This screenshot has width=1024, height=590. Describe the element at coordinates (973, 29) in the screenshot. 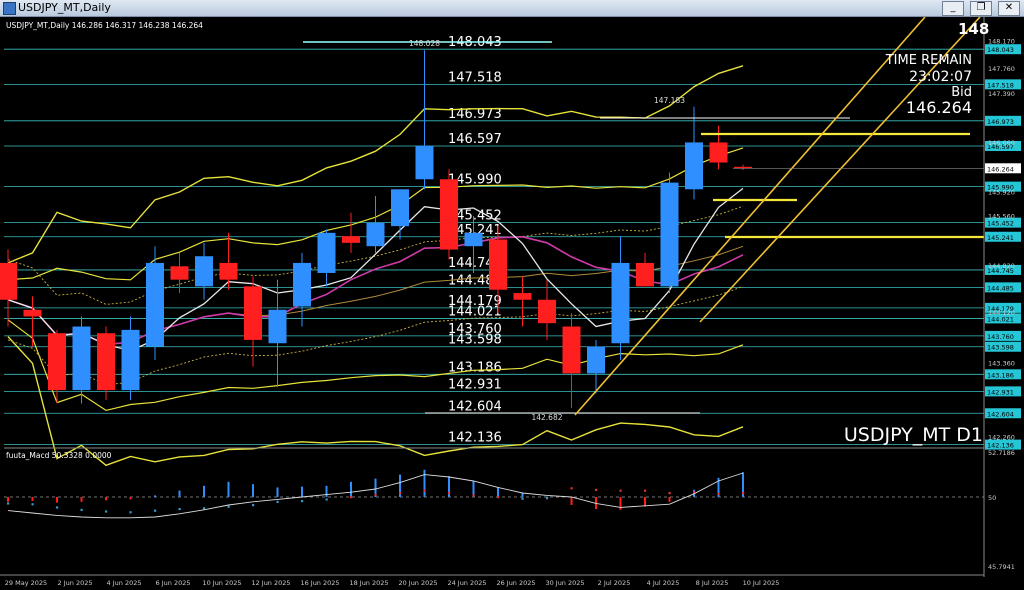

I see `big-price: 148` at that location.